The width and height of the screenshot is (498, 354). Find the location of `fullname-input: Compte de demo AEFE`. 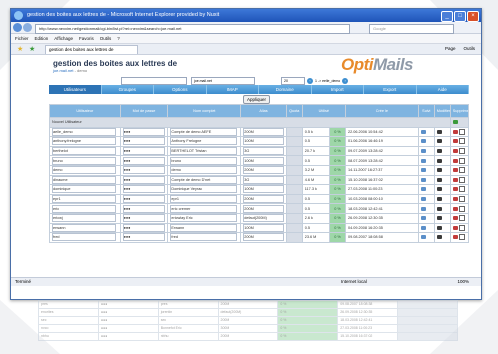

fullname-input: Compte de demo AEFE is located at coordinates (203, 132).